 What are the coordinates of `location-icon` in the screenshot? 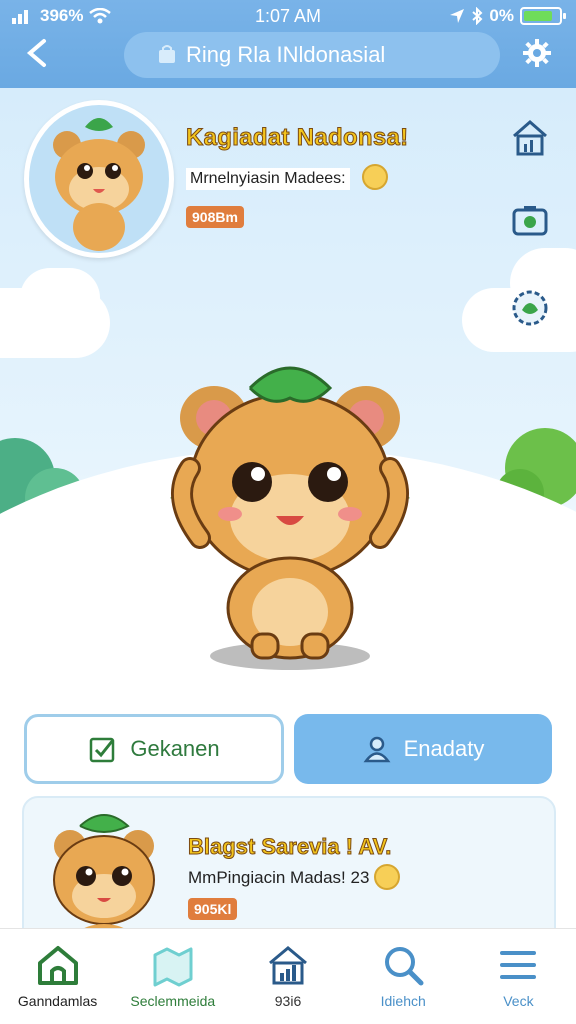 It's located at (457, 16).